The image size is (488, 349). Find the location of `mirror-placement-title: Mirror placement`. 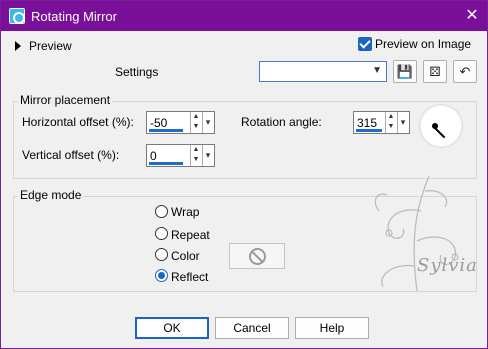

mirror-placement-title: Mirror placement is located at coordinates (65, 100).